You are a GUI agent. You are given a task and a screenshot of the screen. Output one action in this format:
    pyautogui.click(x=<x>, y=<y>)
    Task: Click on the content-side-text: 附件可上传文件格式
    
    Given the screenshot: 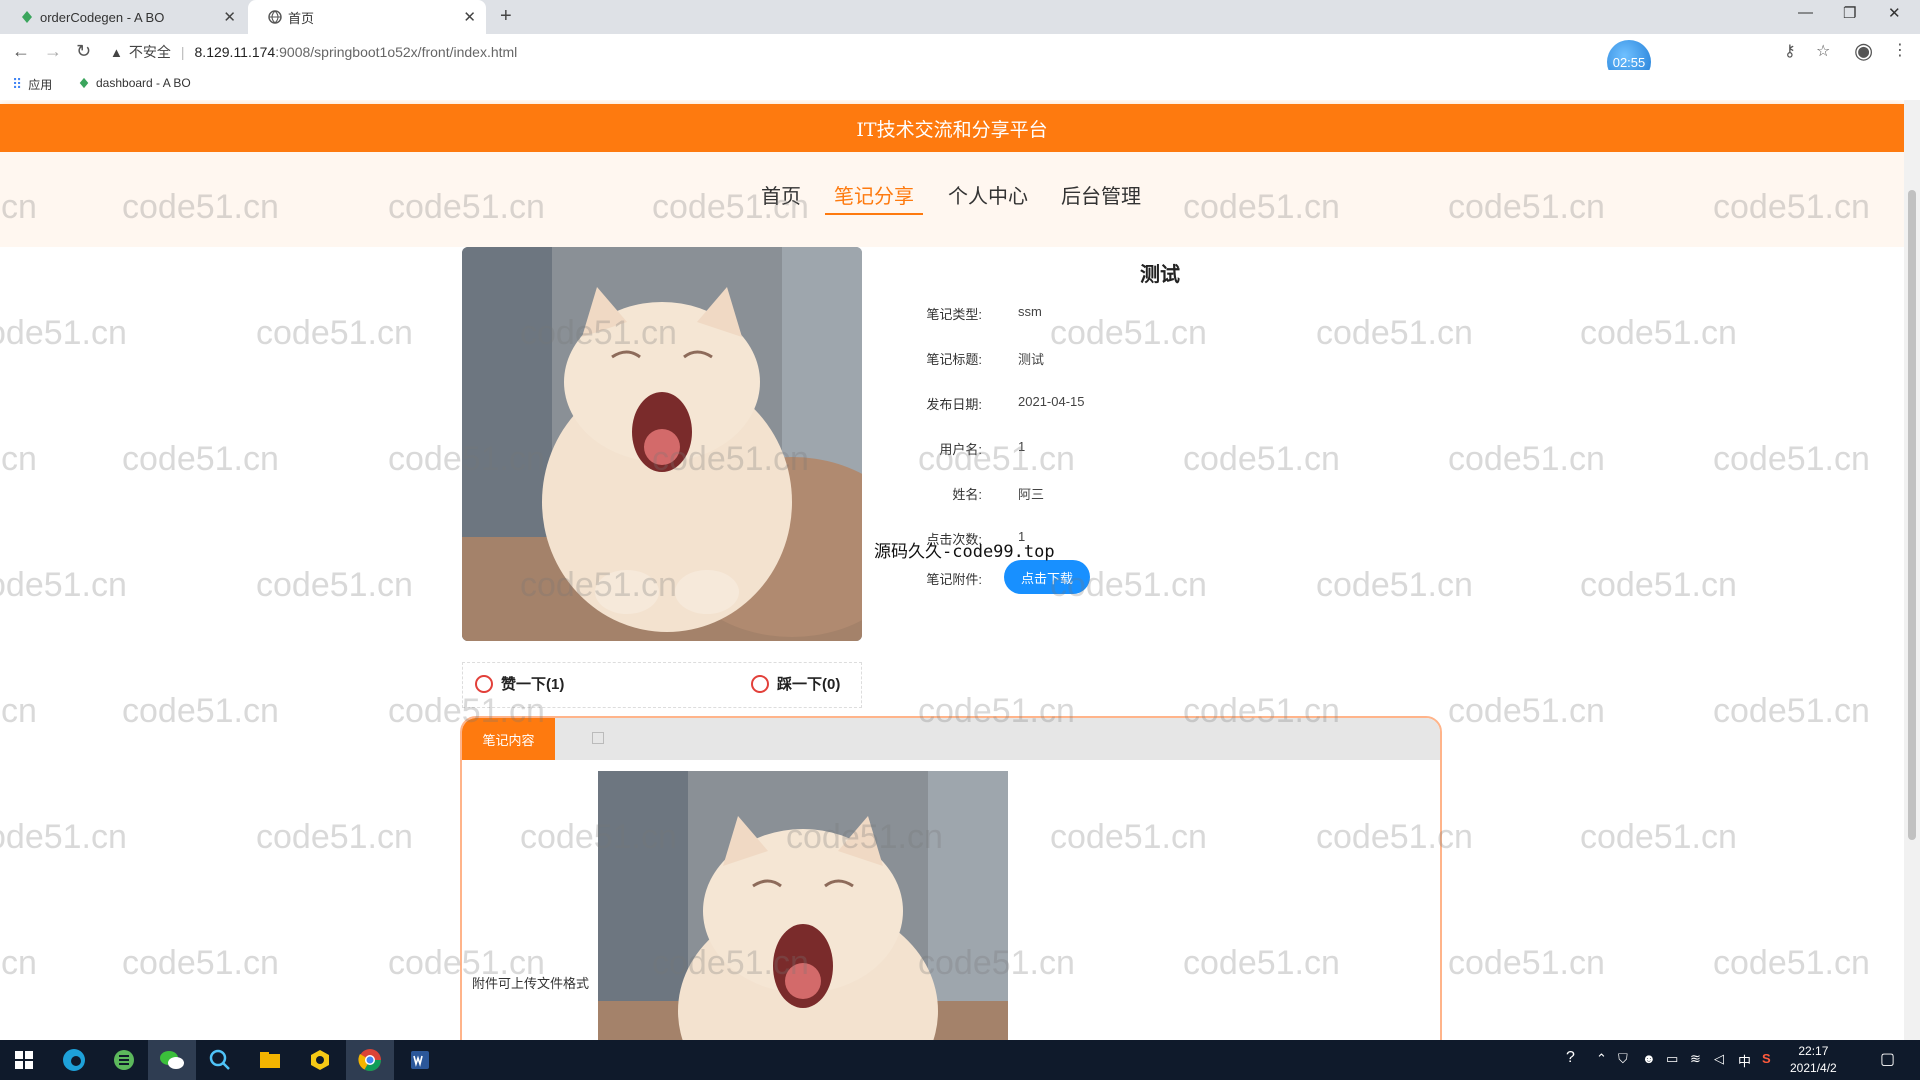 What is the action you would take?
    pyautogui.click(x=531, y=983)
    